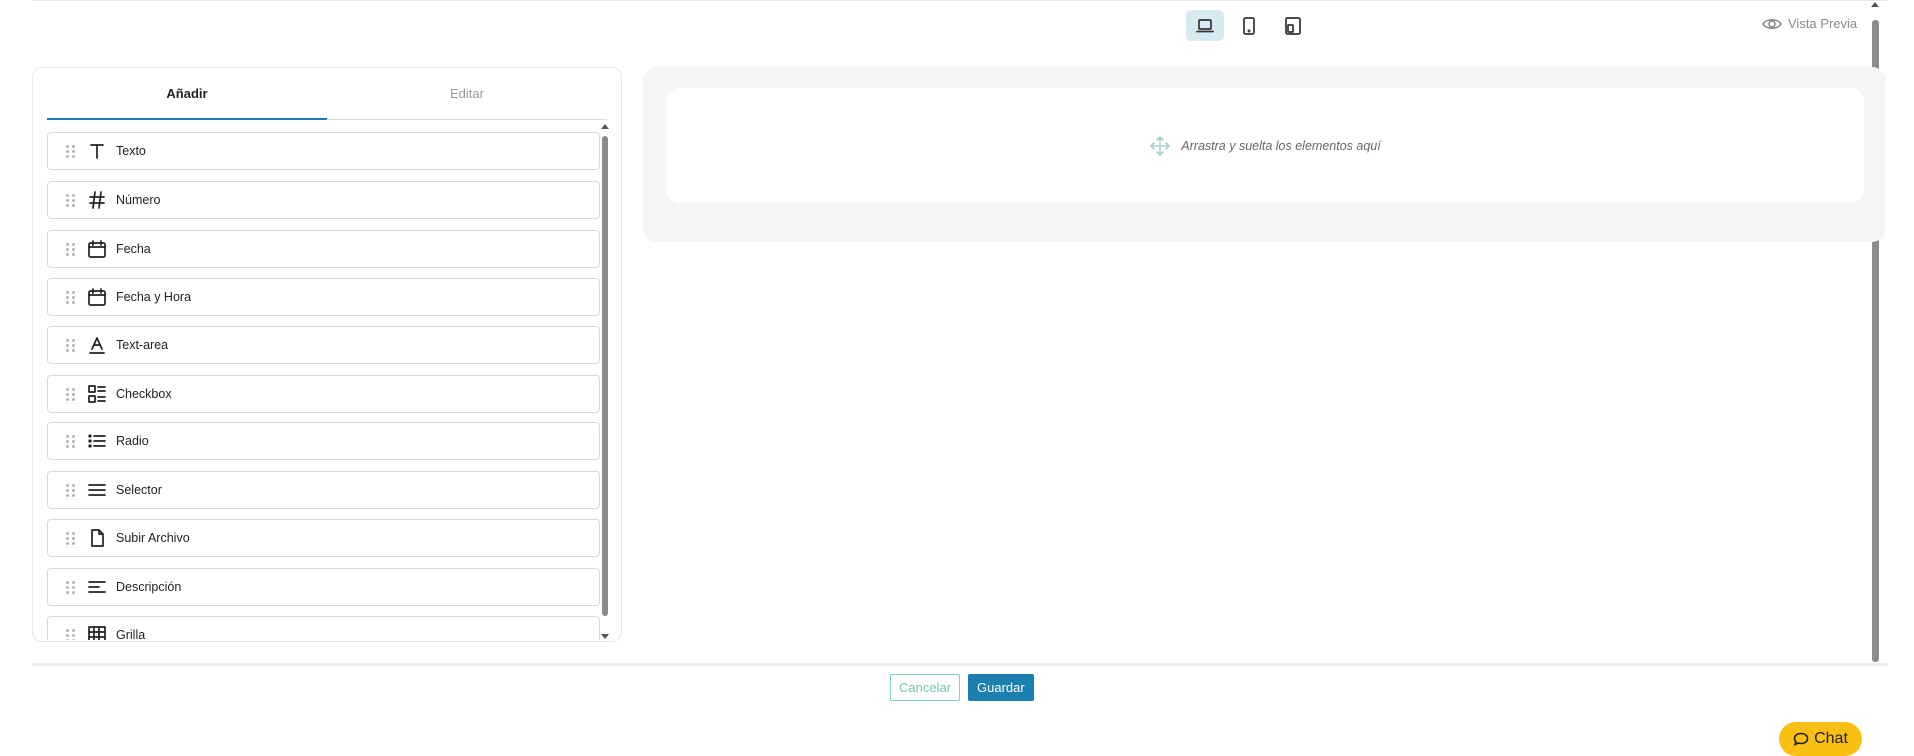  I want to click on element-item-descripcion: Descripción, so click(323, 587).